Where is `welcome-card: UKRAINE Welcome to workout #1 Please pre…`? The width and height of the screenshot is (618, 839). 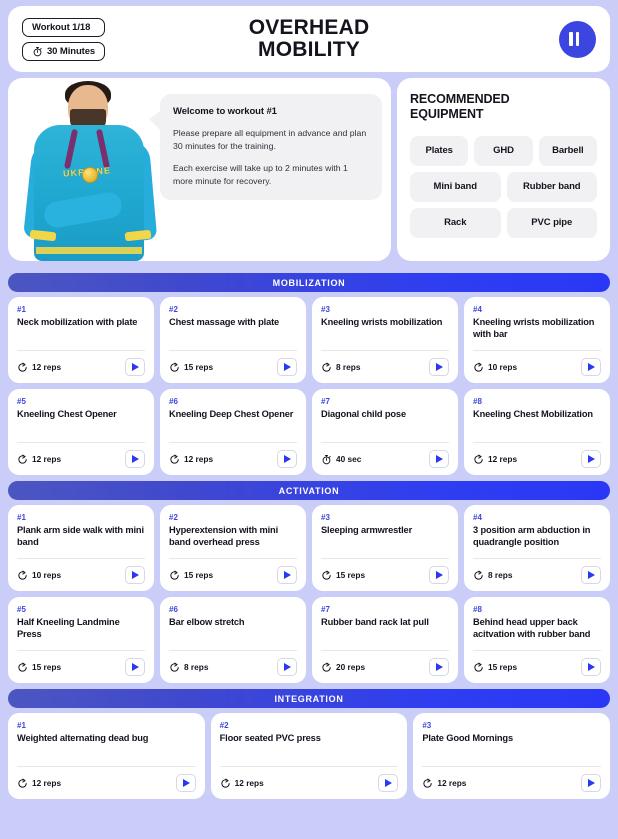 welcome-card: UKRAINE Welcome to workout #1 Please pre… is located at coordinates (199, 169).